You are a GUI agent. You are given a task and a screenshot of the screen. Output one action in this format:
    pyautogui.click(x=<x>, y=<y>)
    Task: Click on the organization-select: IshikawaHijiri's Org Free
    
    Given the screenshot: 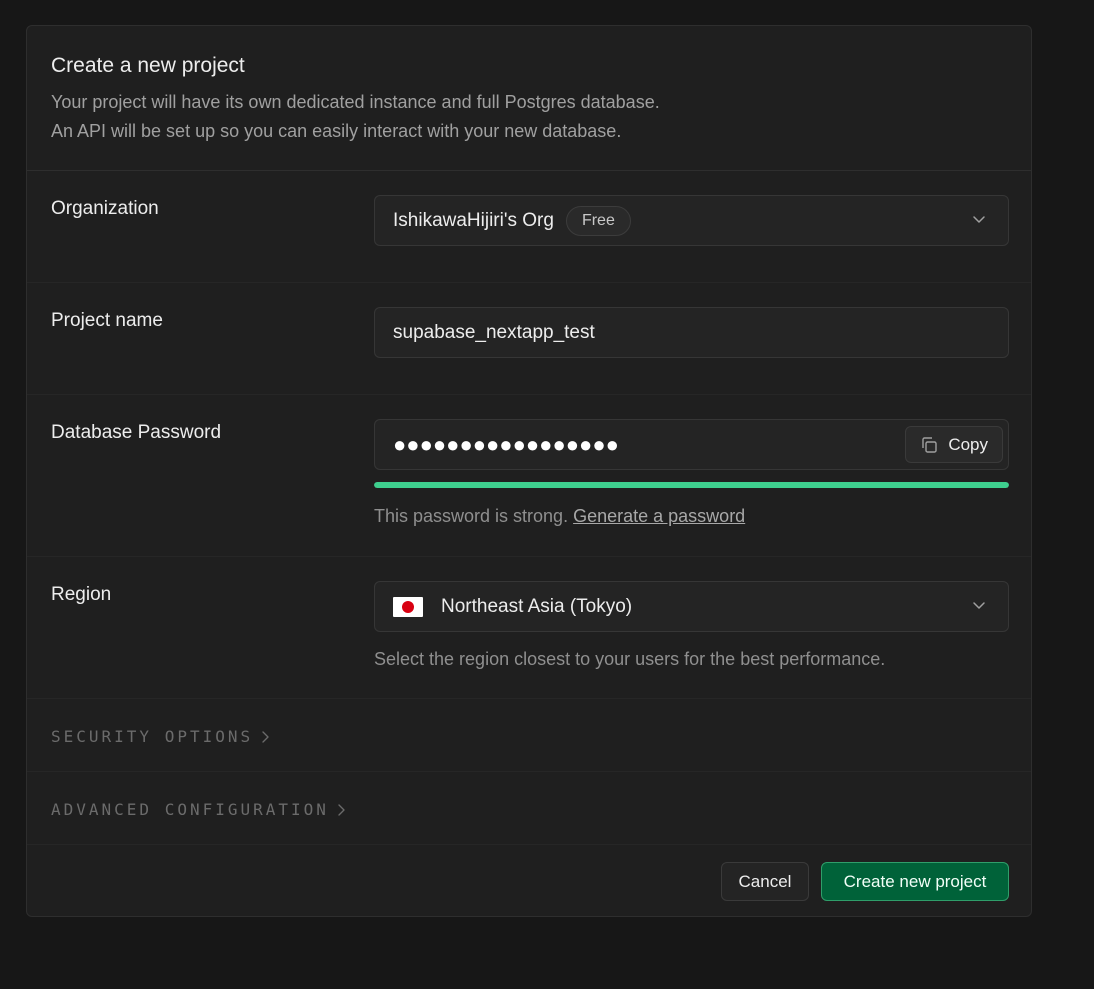 What is the action you would take?
    pyautogui.click(x=691, y=220)
    